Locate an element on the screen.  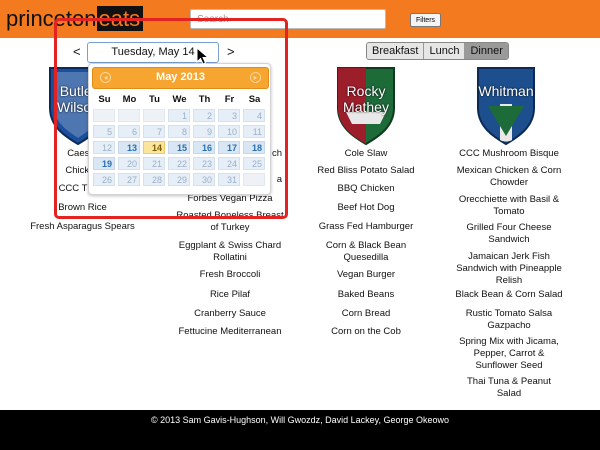
menu-item: Red Bliss Potato Salad is located at coordinates (366, 171).